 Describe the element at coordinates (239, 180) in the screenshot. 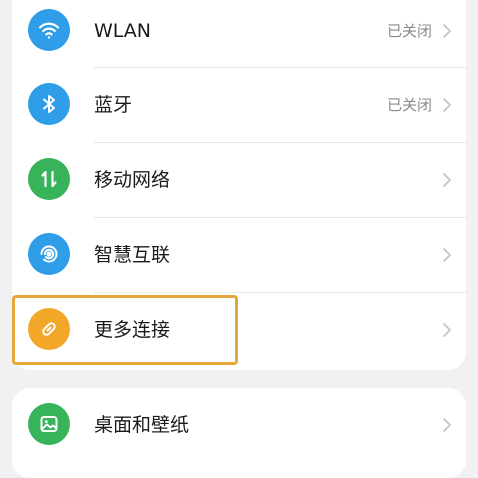

I see `setting-row-mobile-network: 移动网络` at that location.